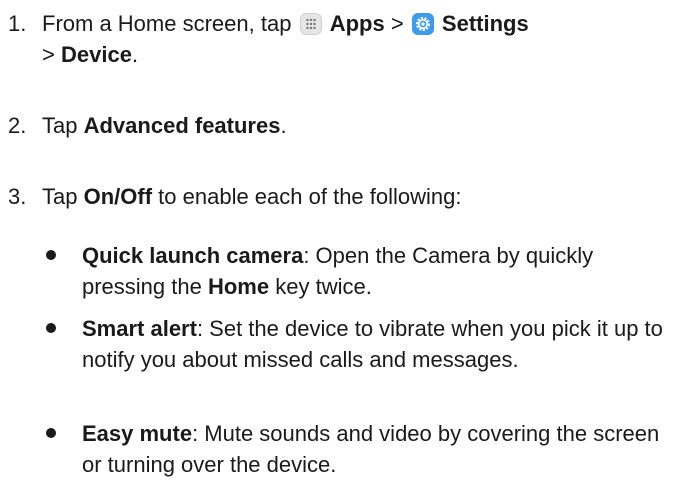 This screenshot has height=497, width=685. Describe the element at coordinates (323, 286) in the screenshot. I see `bullet-description: key twice.` at that location.